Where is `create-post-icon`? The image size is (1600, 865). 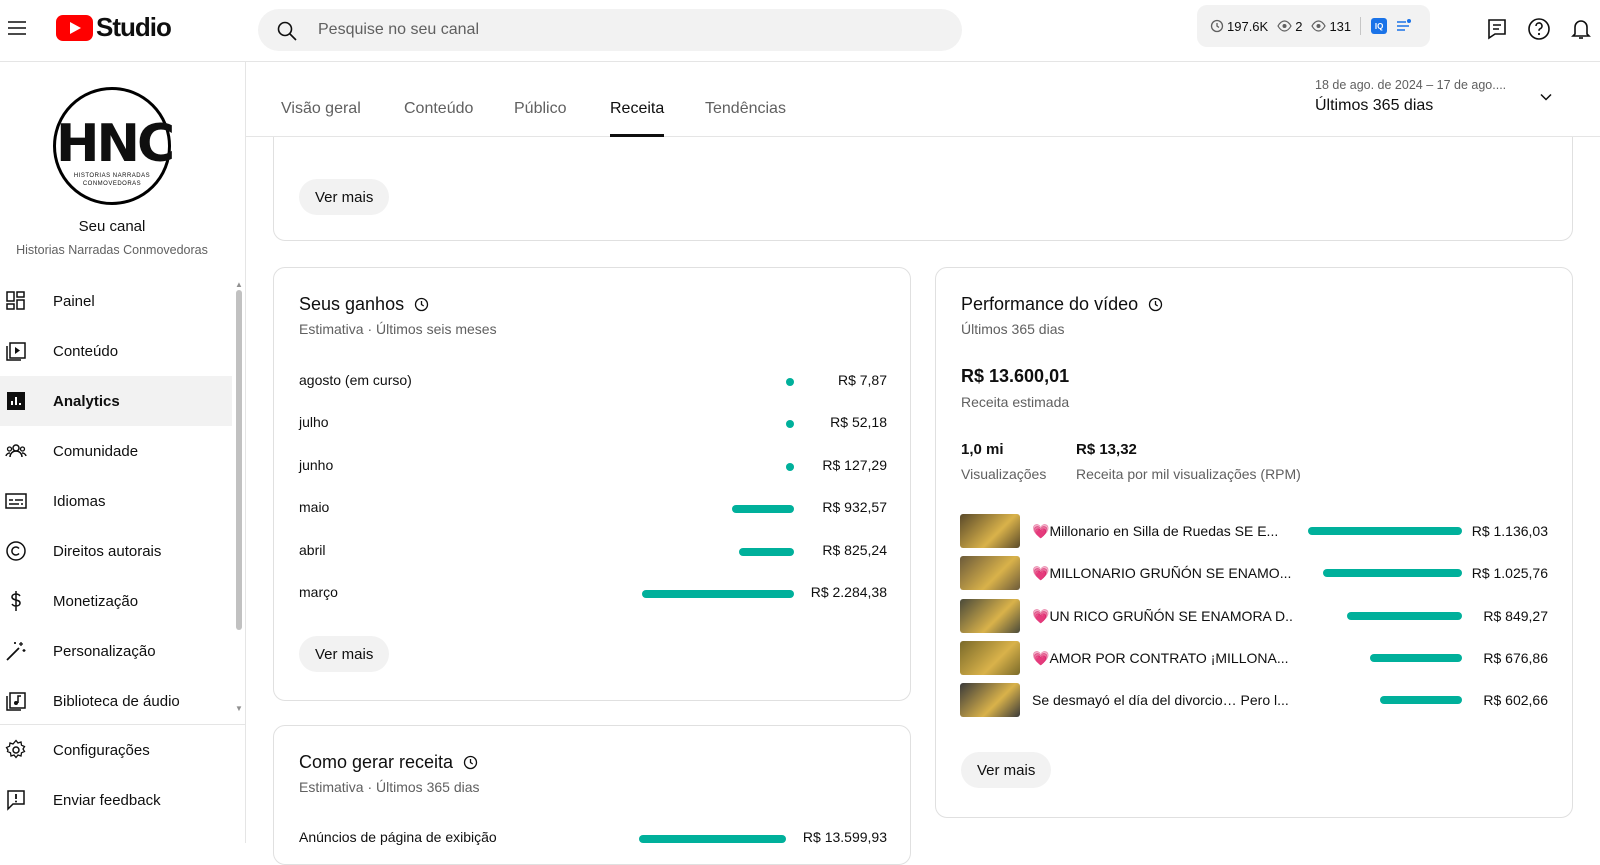
create-post-icon is located at coordinates (1497, 29).